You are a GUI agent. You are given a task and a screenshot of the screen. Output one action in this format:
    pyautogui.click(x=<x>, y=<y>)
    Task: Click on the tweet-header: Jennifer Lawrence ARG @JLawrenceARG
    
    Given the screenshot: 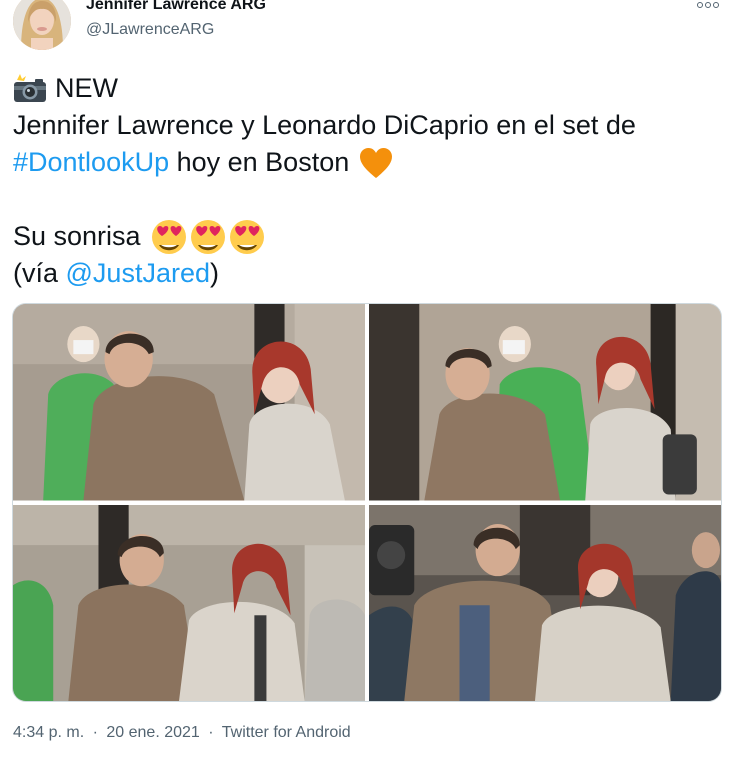 What is the action you would take?
    pyautogui.click(x=366, y=28)
    